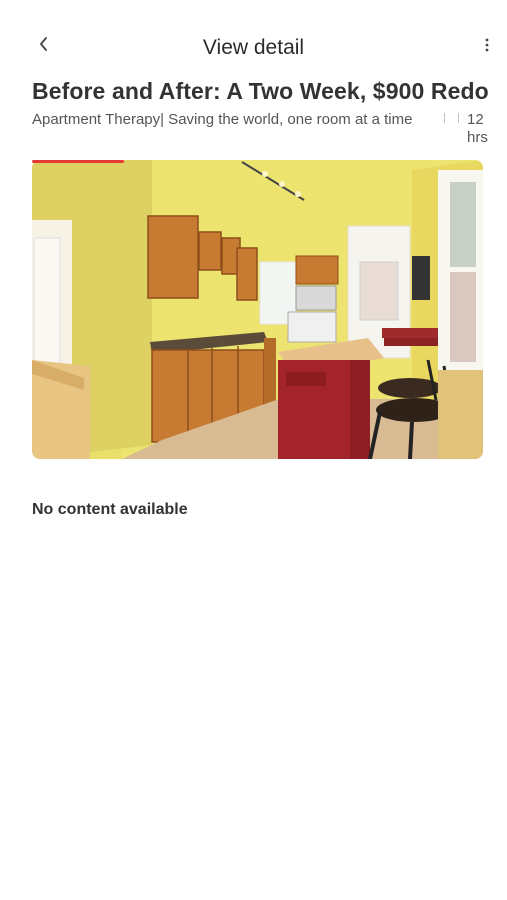  I want to click on more-vertical-icon, so click(487, 45).